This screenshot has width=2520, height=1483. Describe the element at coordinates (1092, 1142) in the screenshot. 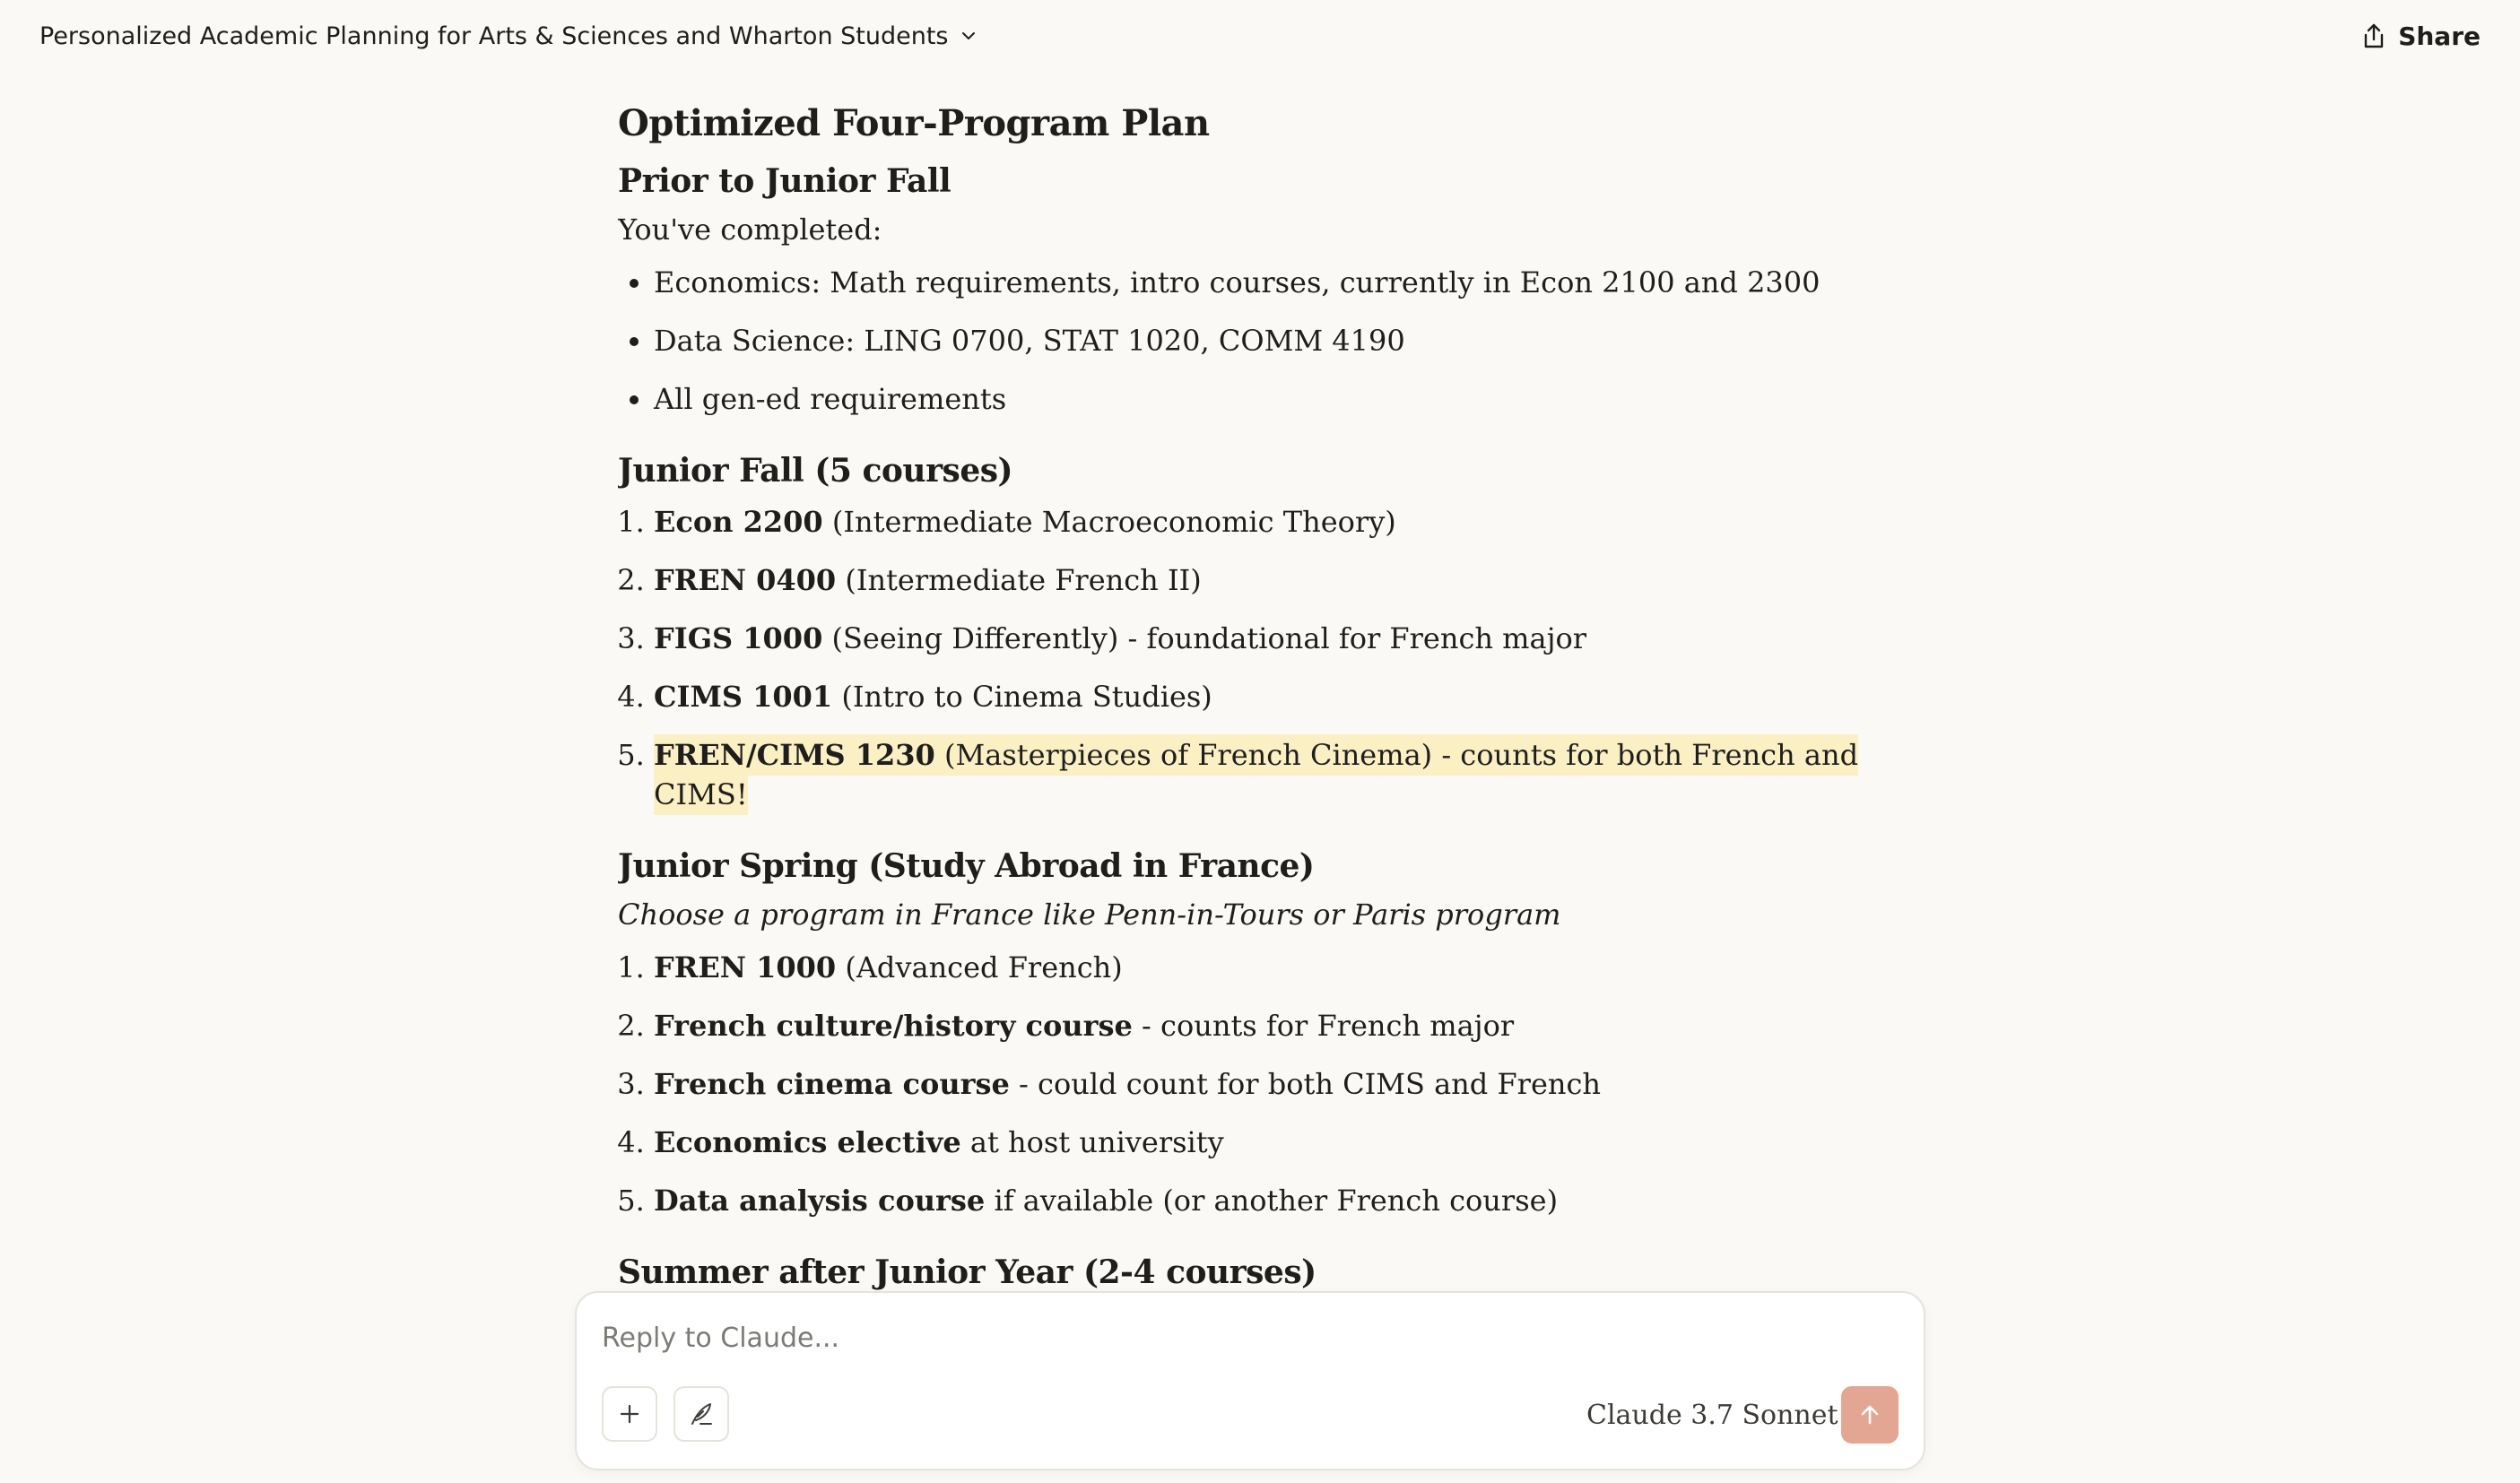

I see `course-desc: at host university` at that location.